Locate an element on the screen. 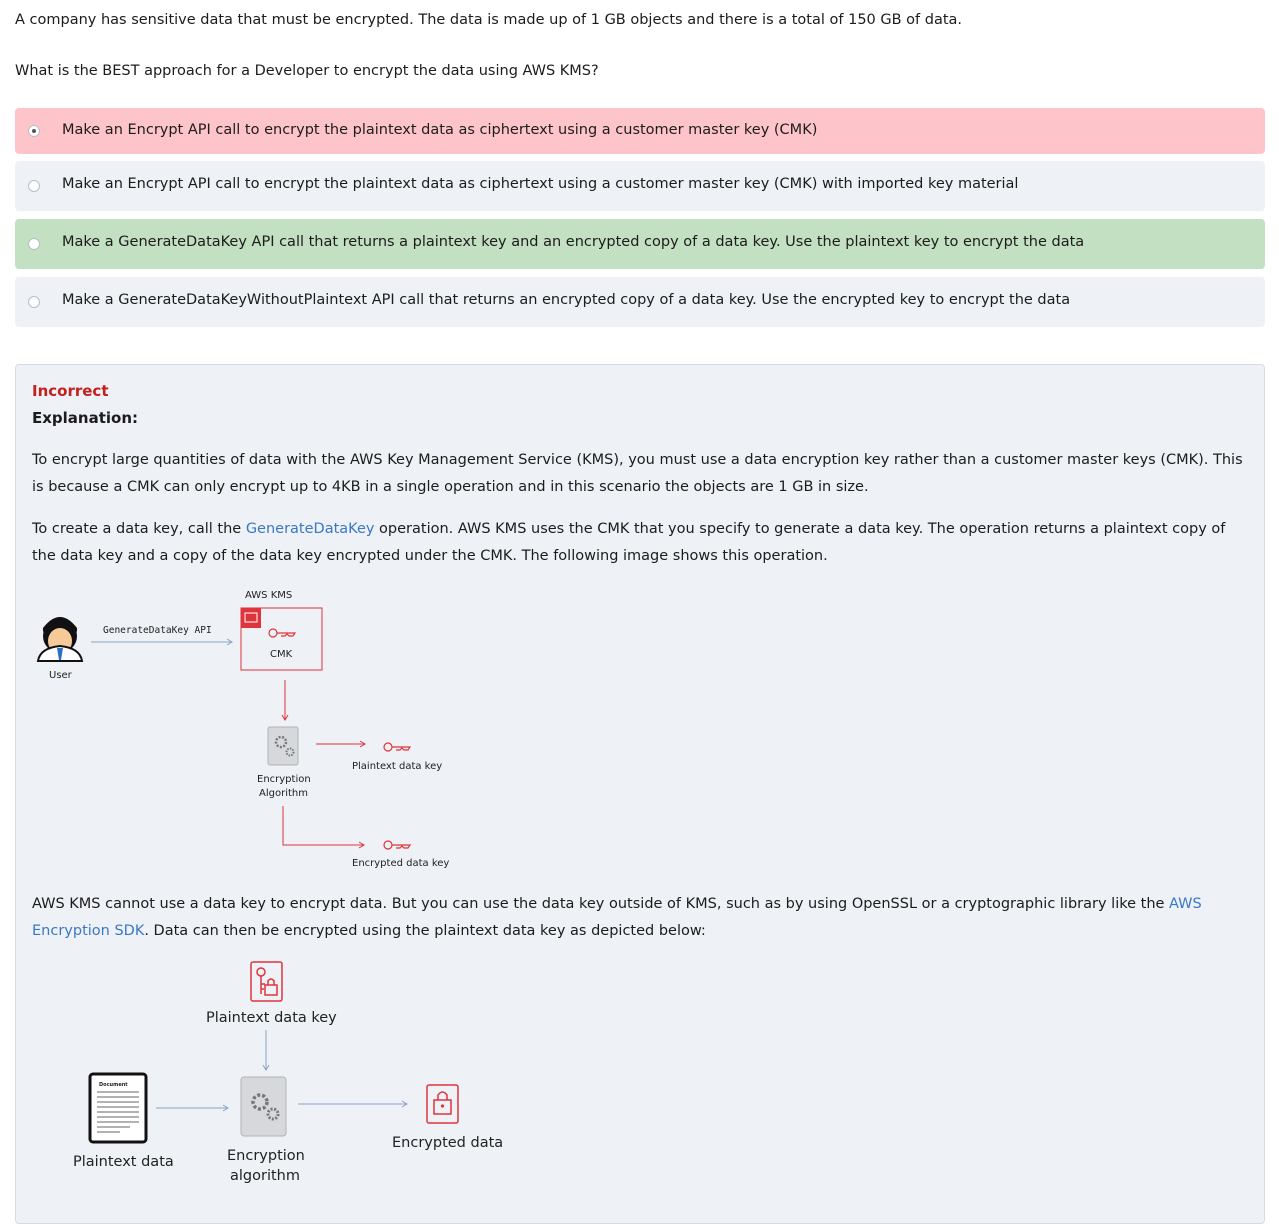  cmk-key-icon is located at coordinates (282, 633).